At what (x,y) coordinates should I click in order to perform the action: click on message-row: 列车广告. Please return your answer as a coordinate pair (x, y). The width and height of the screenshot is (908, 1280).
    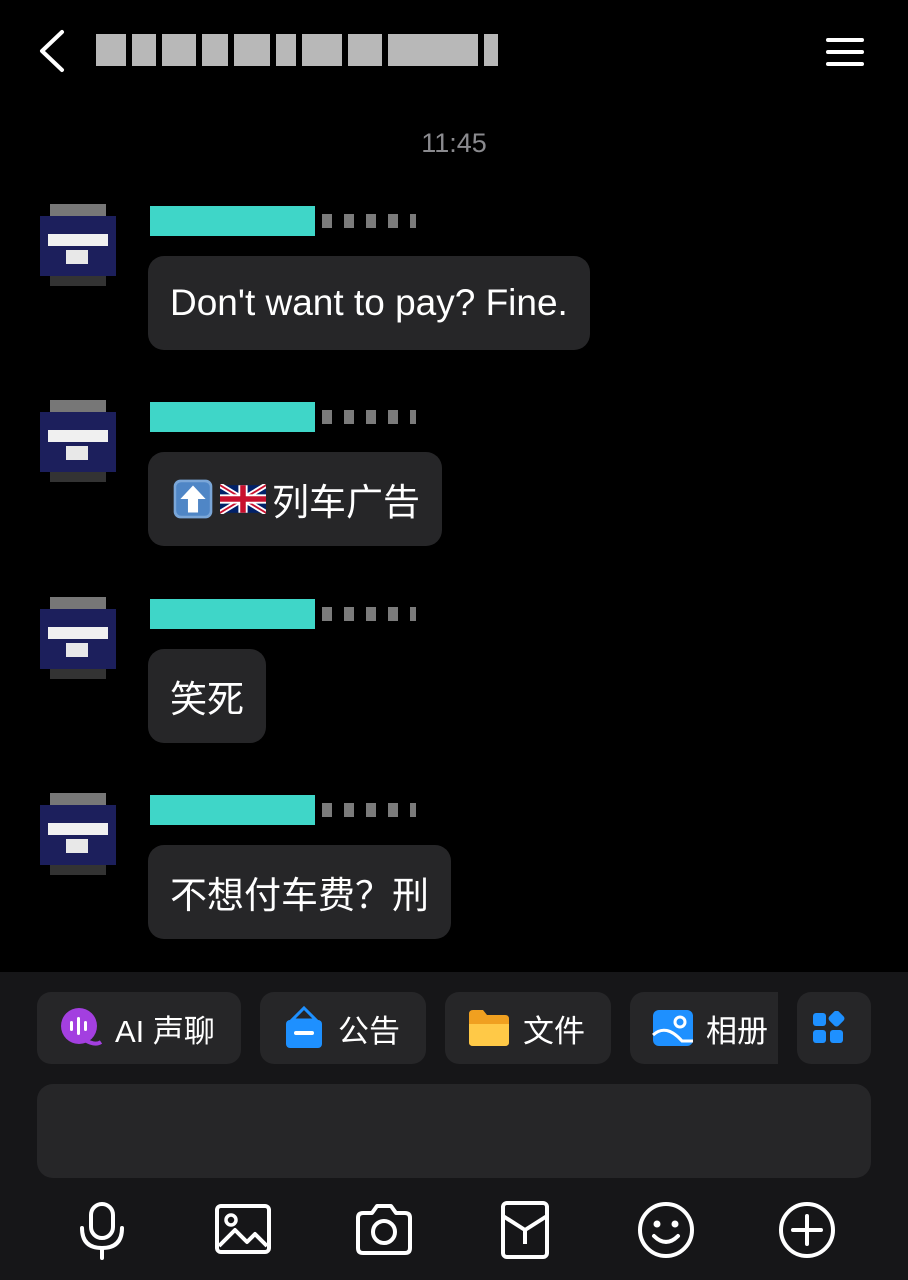
    Looking at the image, I should click on (454, 485).